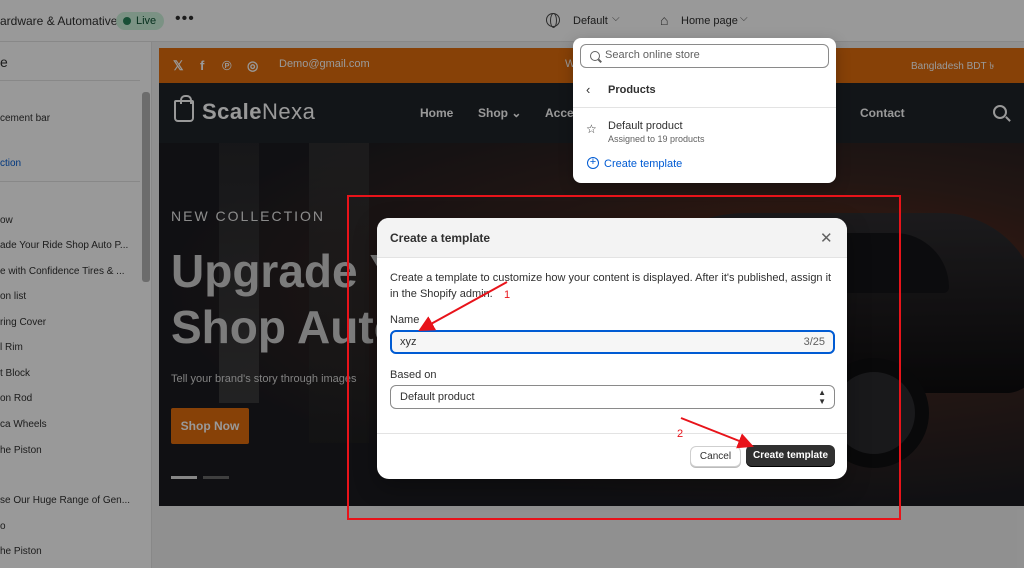 The width and height of the screenshot is (1024, 568). I want to click on annotation-step-2: 2, so click(680, 434).